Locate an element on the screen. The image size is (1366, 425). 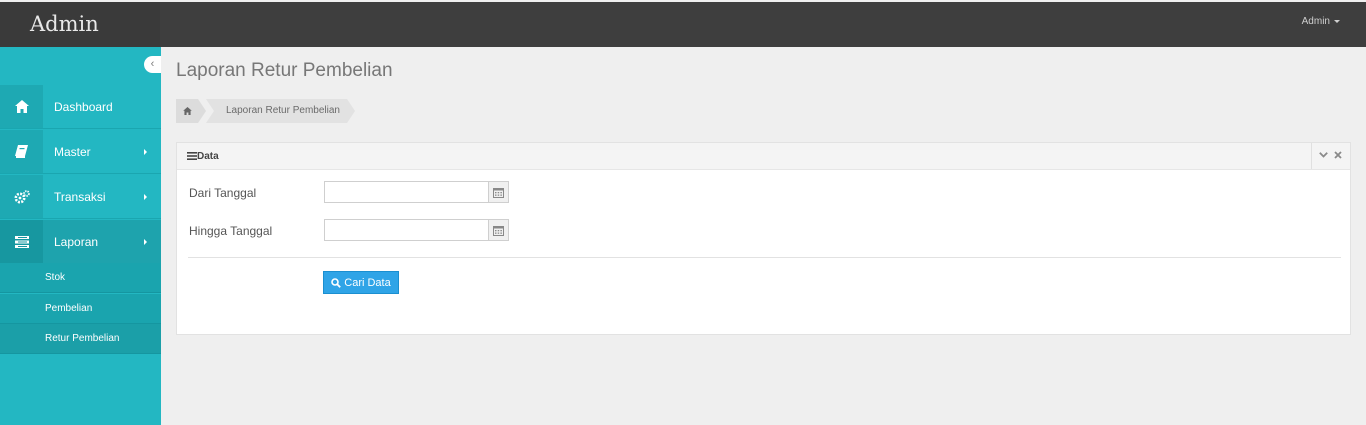
brand-logo: Admin is located at coordinates (80, 24).